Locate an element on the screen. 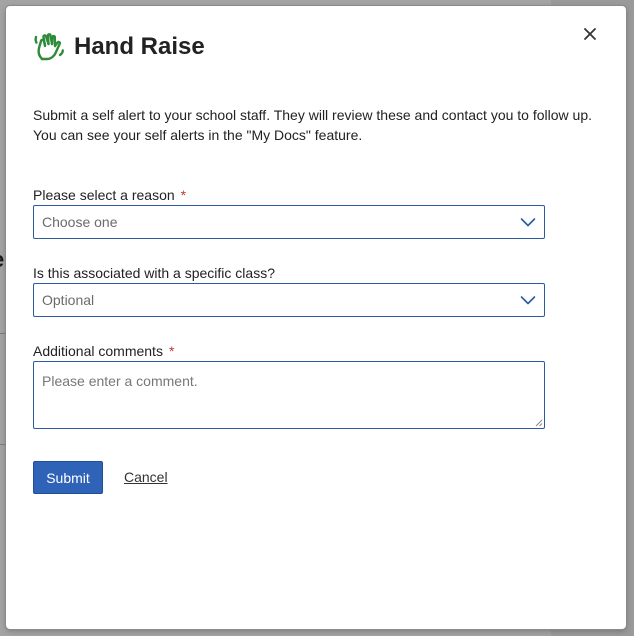 The image size is (634, 636). close-icon is located at coordinates (590, 34).